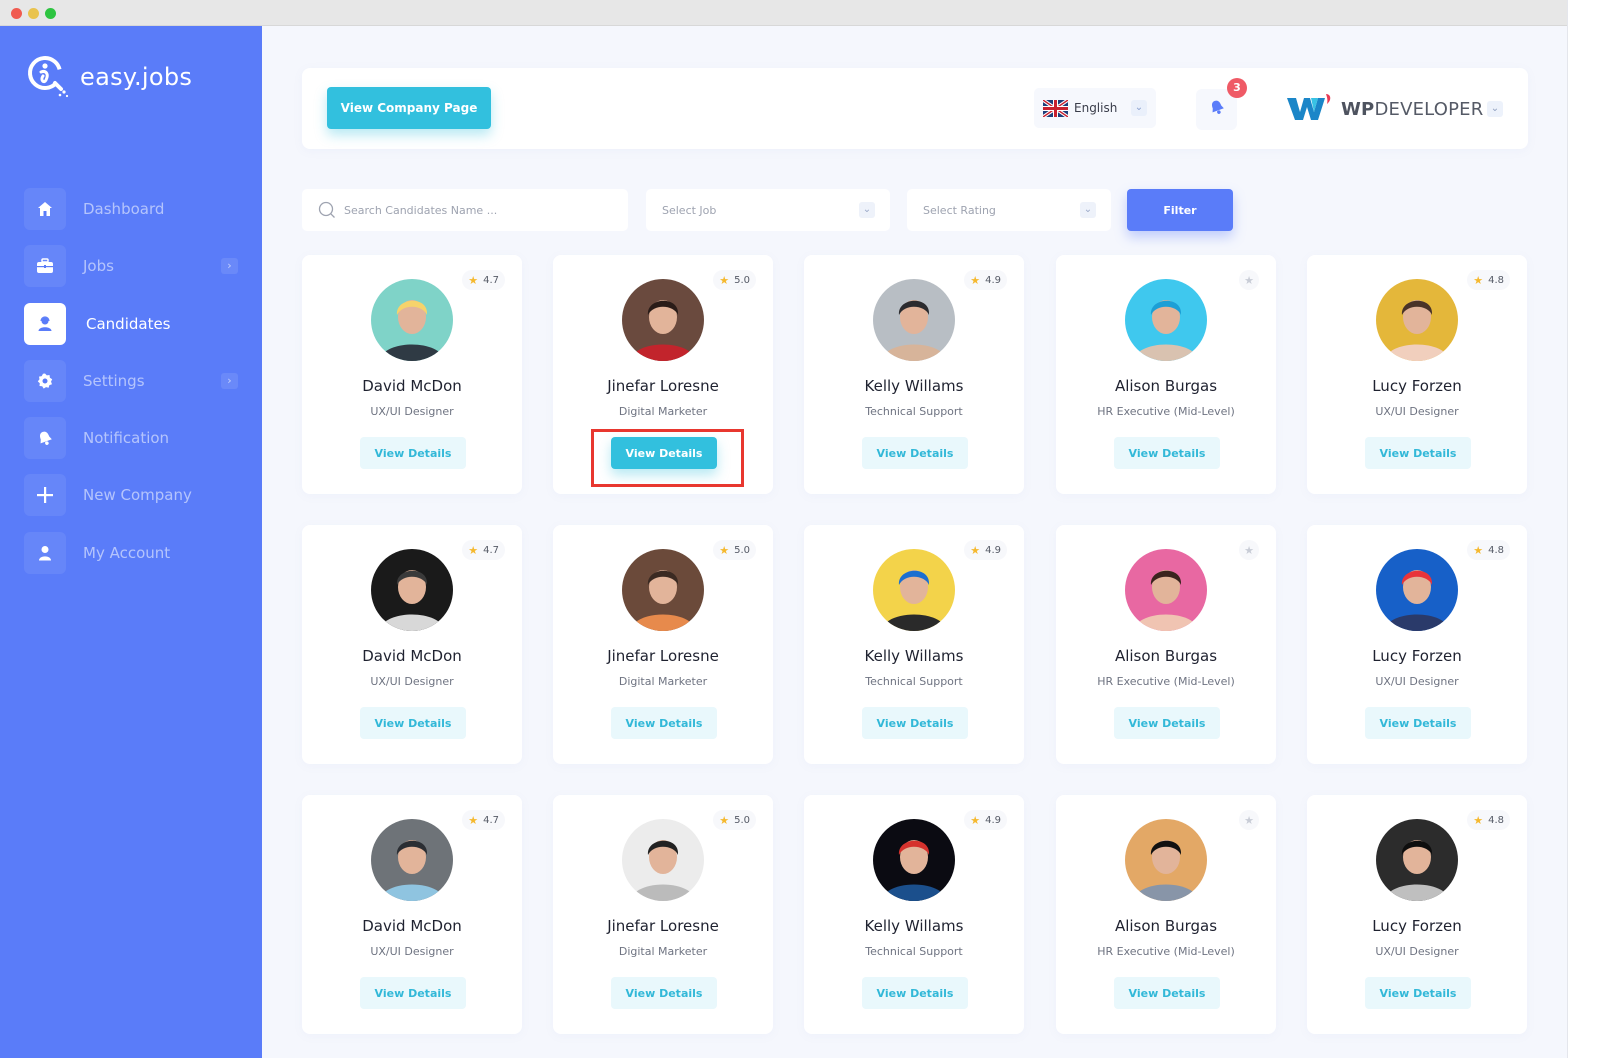 This screenshot has height=1058, width=1600. Describe the element at coordinates (127, 552) in the screenshot. I see `sidebar-item-label: My Account` at that location.